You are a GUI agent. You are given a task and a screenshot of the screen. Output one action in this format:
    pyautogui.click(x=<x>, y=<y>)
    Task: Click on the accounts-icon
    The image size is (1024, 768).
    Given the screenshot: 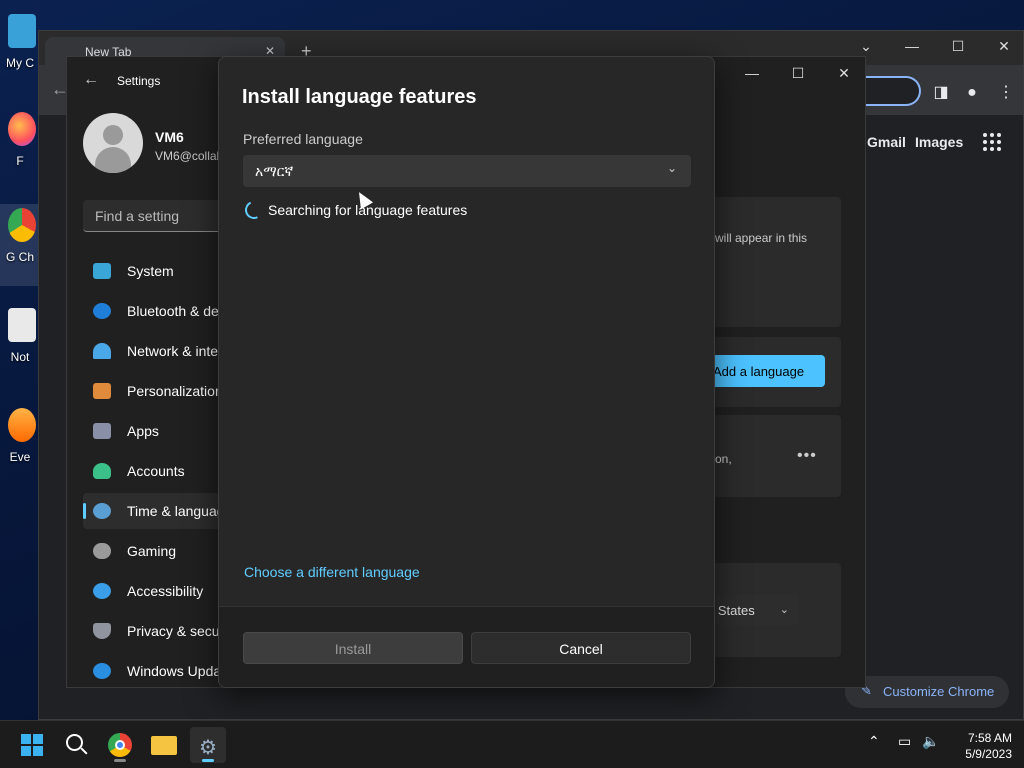 What is the action you would take?
    pyautogui.click(x=102, y=471)
    